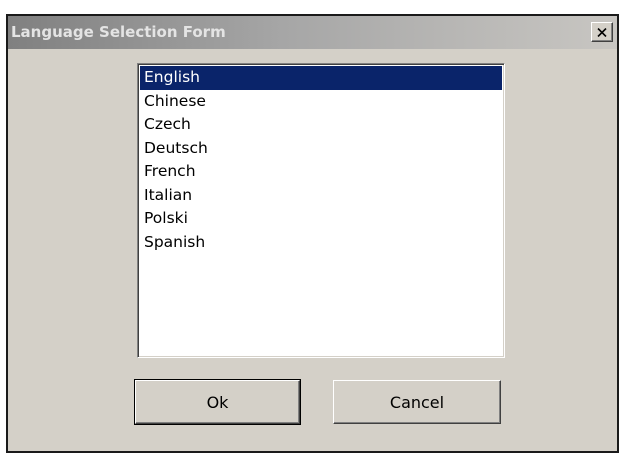 The height and width of the screenshot is (457, 628). I want to click on list-item-polski: Polski, so click(321, 219).